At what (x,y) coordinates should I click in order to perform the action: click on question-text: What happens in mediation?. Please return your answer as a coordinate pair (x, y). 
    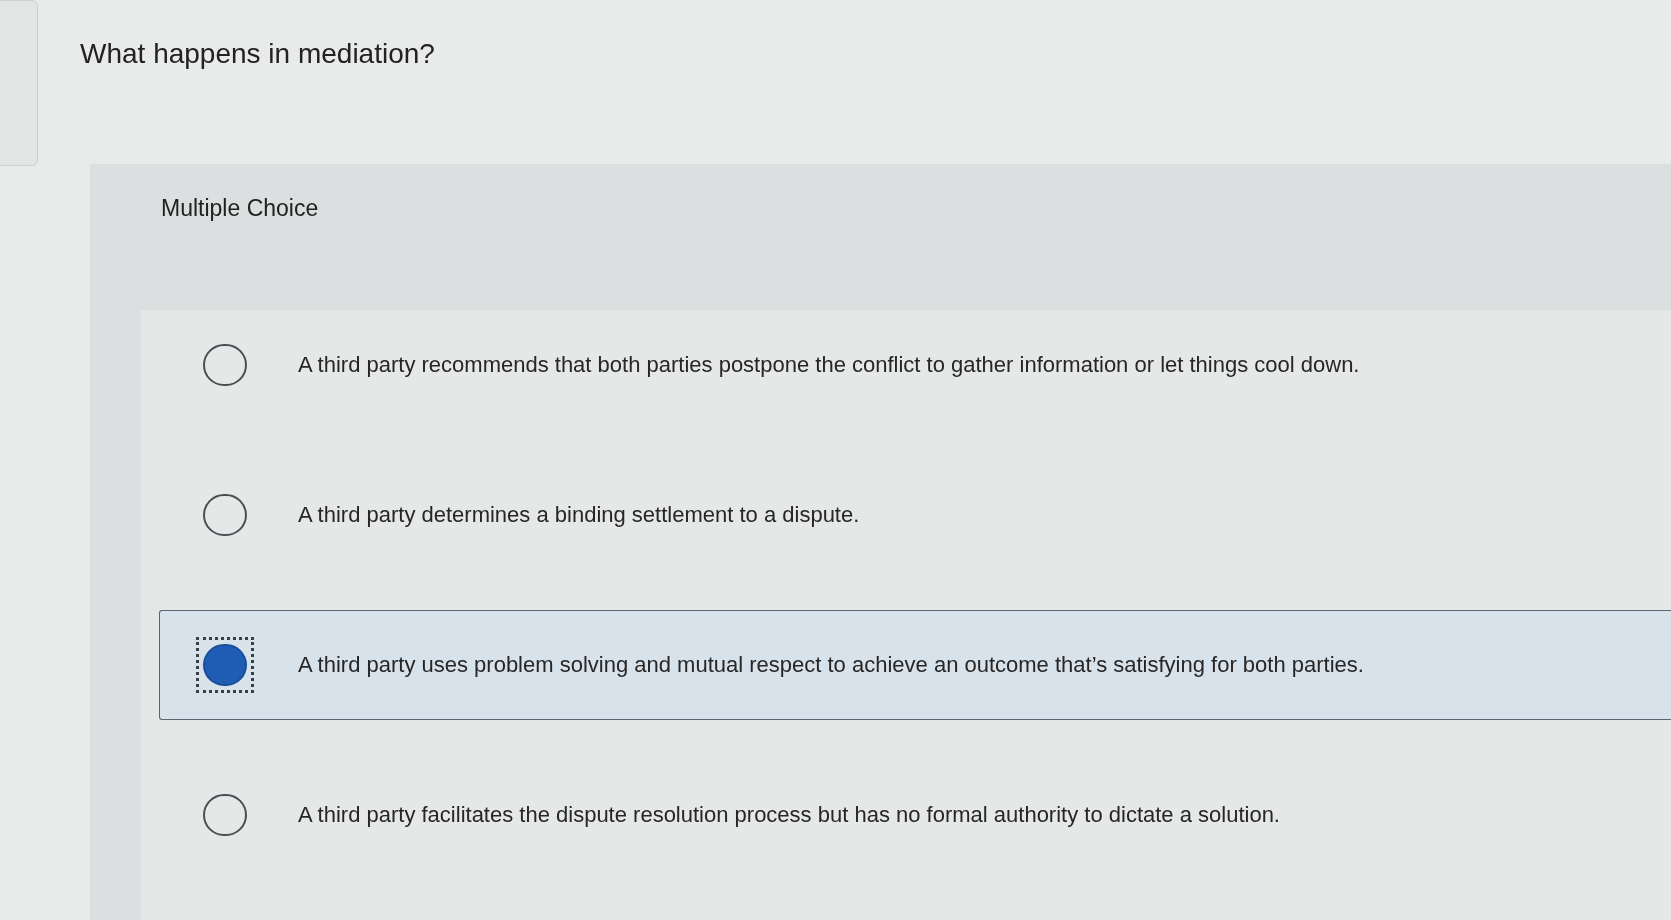
    Looking at the image, I should click on (257, 54).